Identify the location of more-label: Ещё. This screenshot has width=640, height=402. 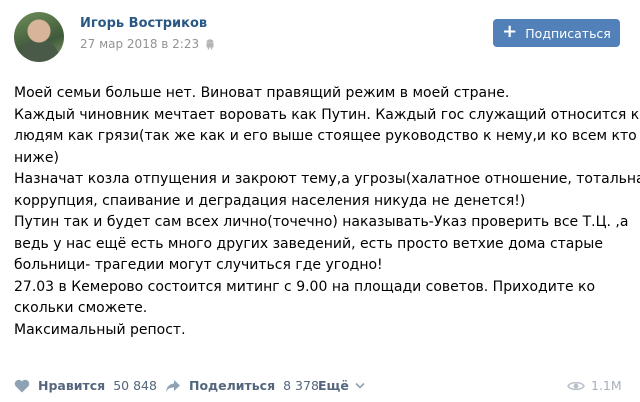
(333, 385).